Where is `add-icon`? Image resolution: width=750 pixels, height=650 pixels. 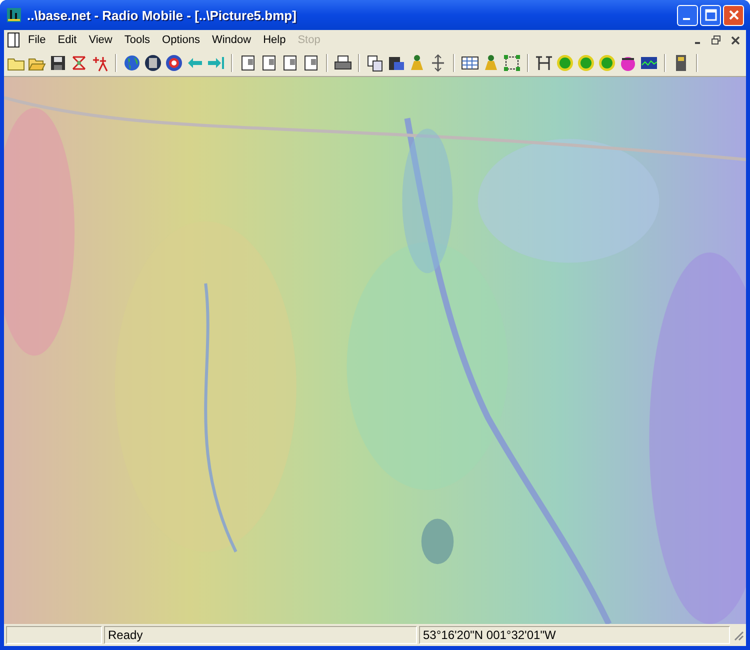
add-icon is located at coordinates (100, 63).